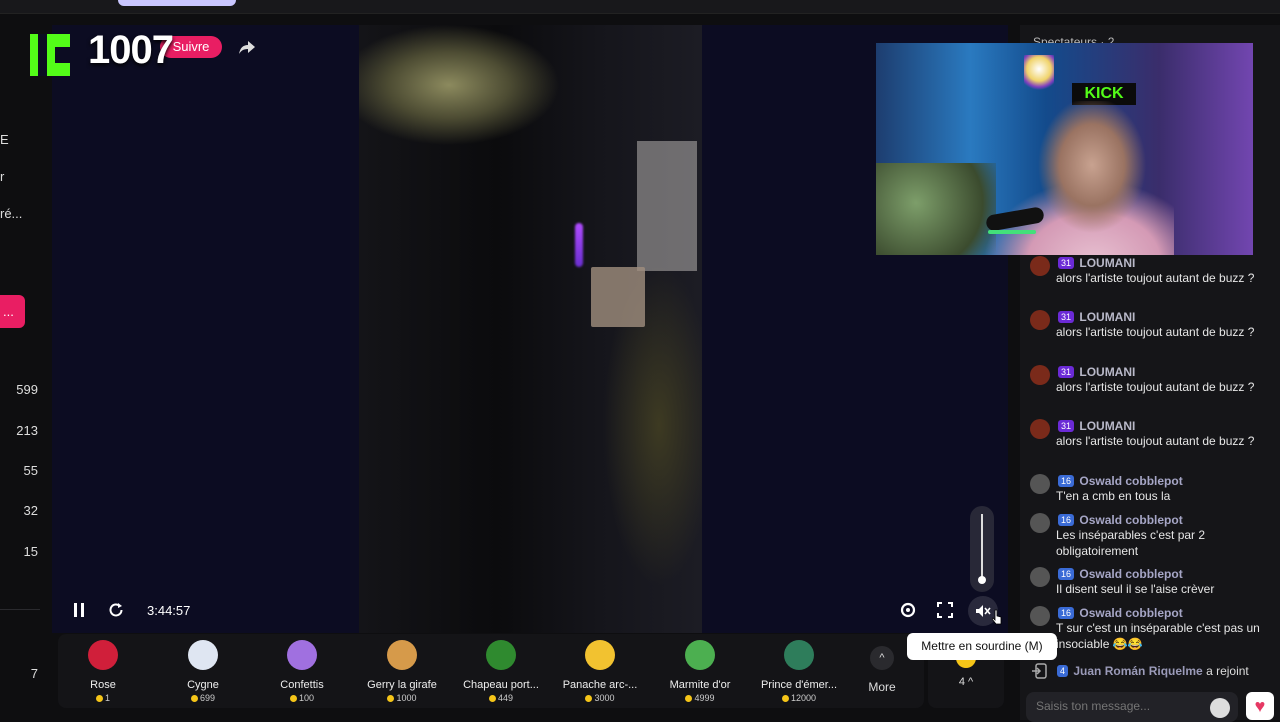 The image size is (1280, 722). Describe the element at coordinates (945, 610) in the screenshot. I see `fullscreen-icon` at that location.